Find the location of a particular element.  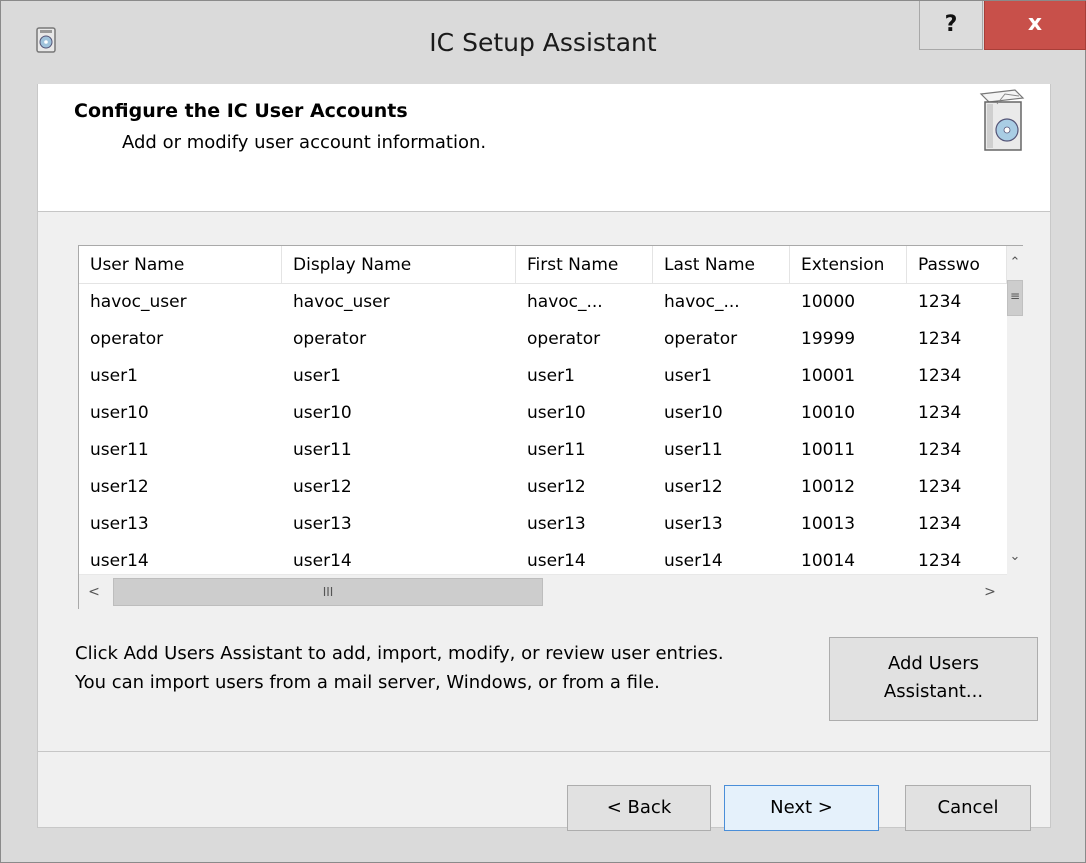

cell-extension: 19999 is located at coordinates (828, 339).